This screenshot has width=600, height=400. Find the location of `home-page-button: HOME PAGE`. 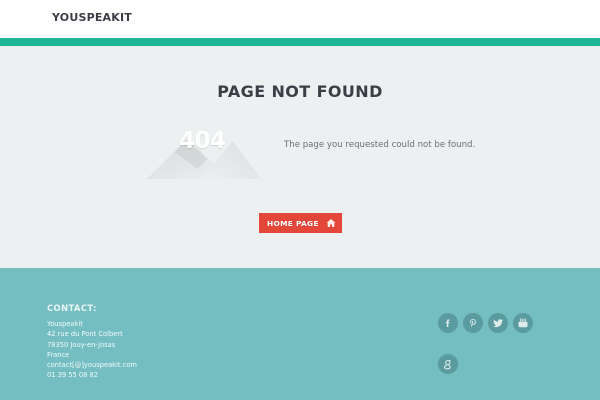

home-page-button: HOME PAGE is located at coordinates (300, 223).